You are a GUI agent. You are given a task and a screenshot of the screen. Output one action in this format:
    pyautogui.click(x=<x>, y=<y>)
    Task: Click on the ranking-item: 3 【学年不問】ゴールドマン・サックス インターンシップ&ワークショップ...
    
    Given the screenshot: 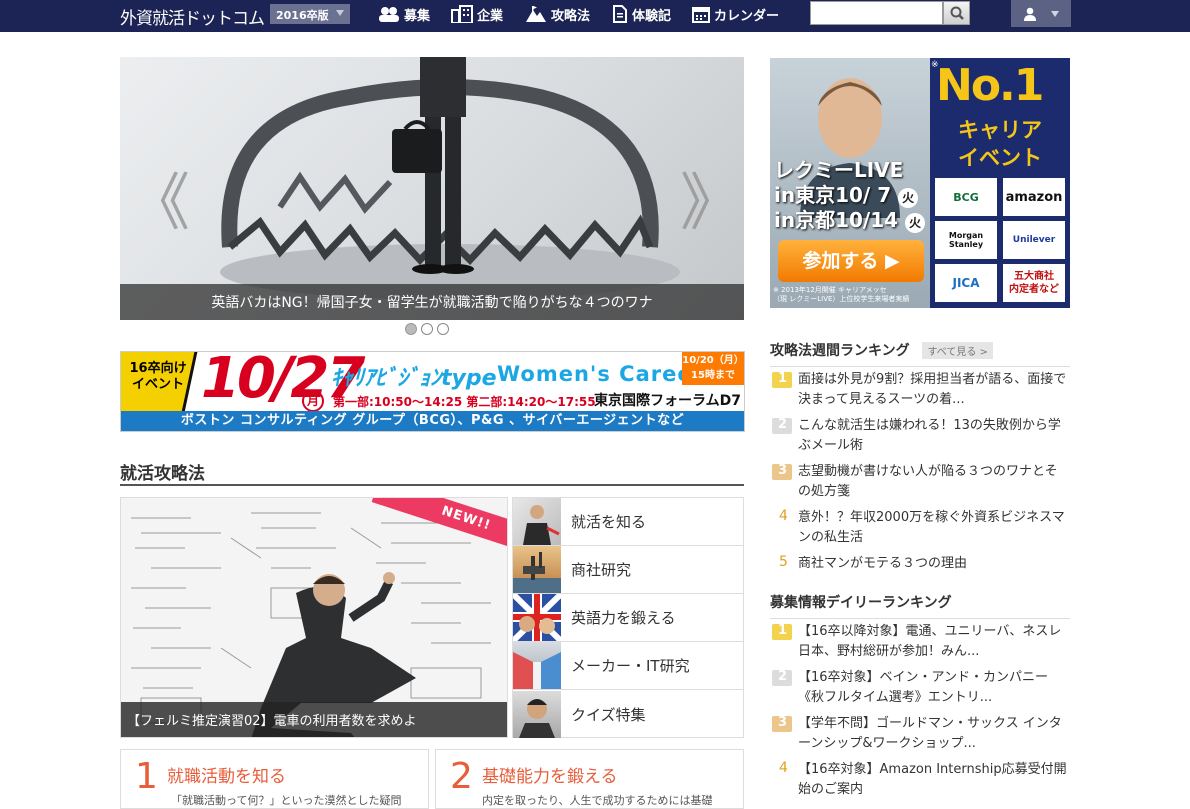 What is the action you would take?
    pyautogui.click(x=920, y=734)
    